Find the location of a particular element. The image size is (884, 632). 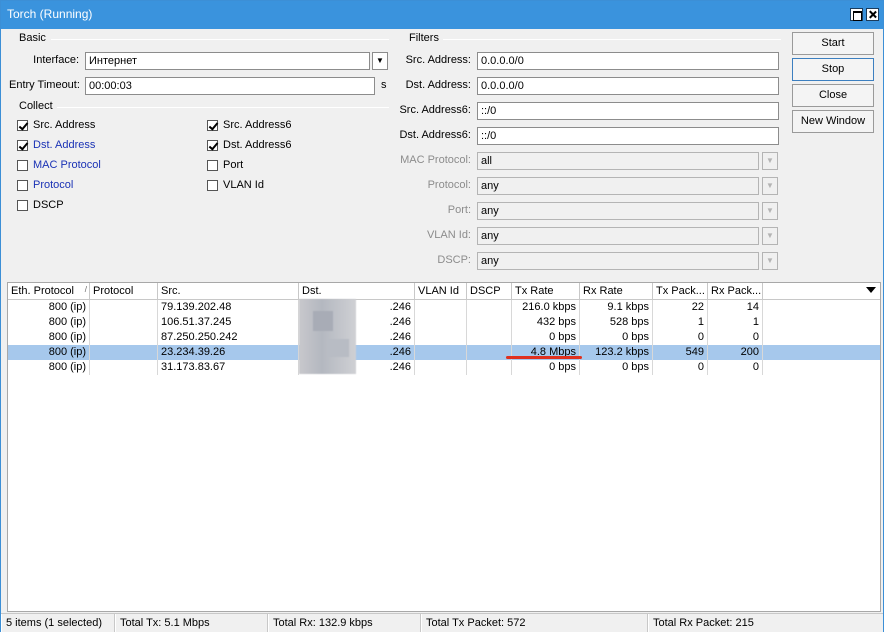

collect-src-address-checkbox: Src. Address is located at coordinates (56, 125).